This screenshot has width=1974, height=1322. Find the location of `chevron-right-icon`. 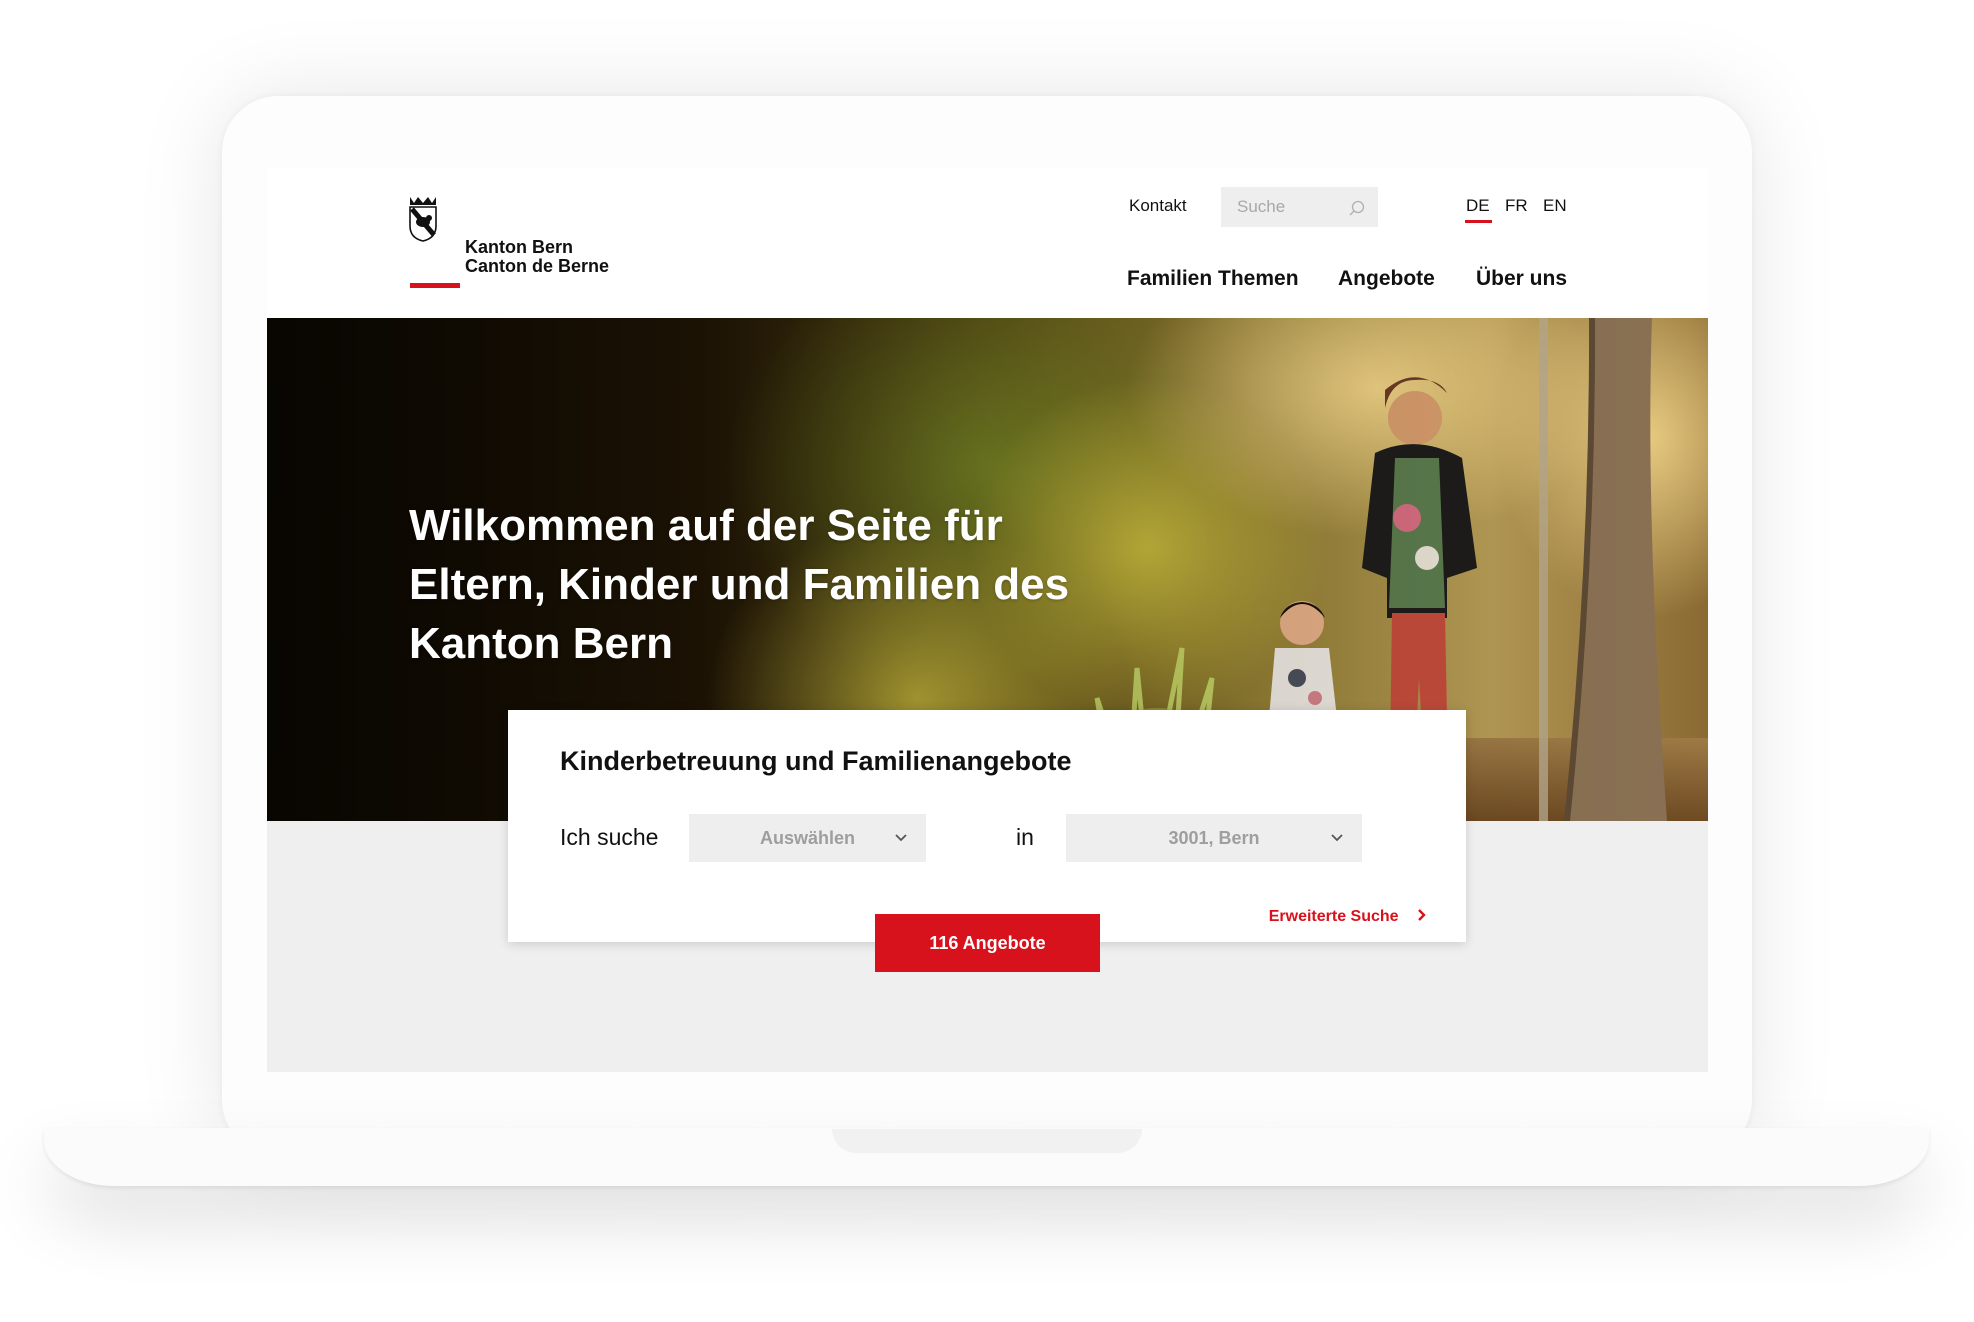

chevron-right-icon is located at coordinates (1422, 915).